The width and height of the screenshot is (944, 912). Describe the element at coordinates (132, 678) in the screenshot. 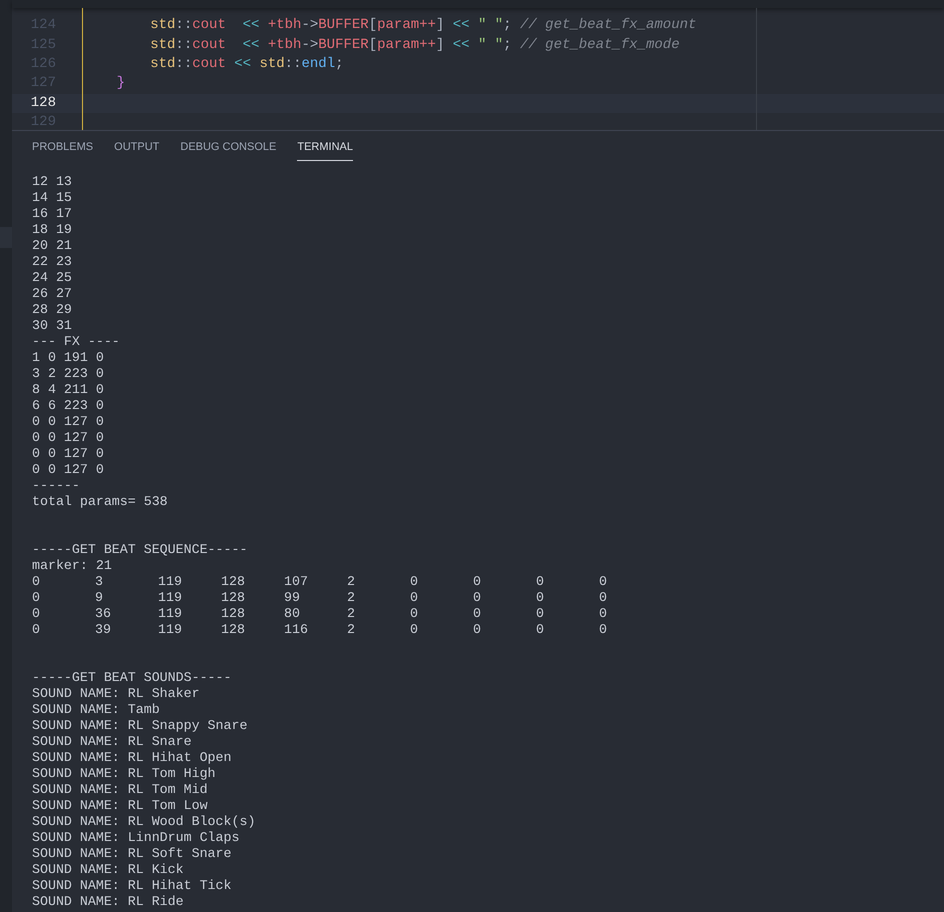

I see `terminal-line: -----GET BEAT SOUNDS-----` at that location.